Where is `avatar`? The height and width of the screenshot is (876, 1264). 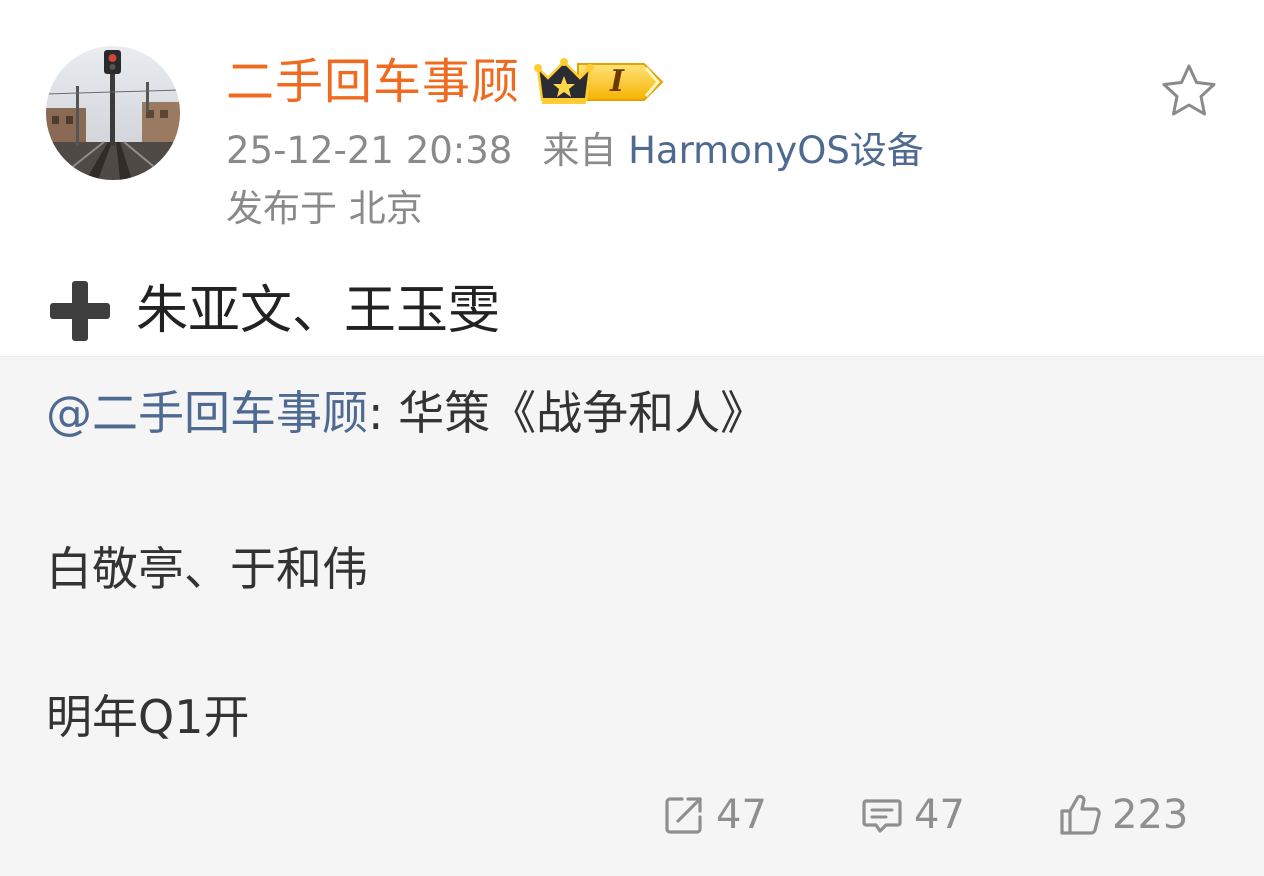
avatar is located at coordinates (113, 113).